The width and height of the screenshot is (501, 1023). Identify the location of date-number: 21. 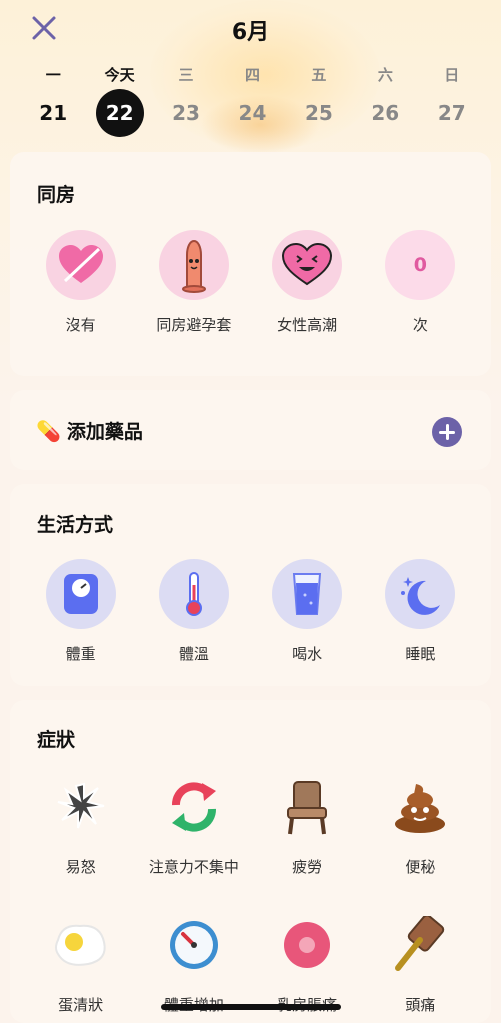
(53, 113).